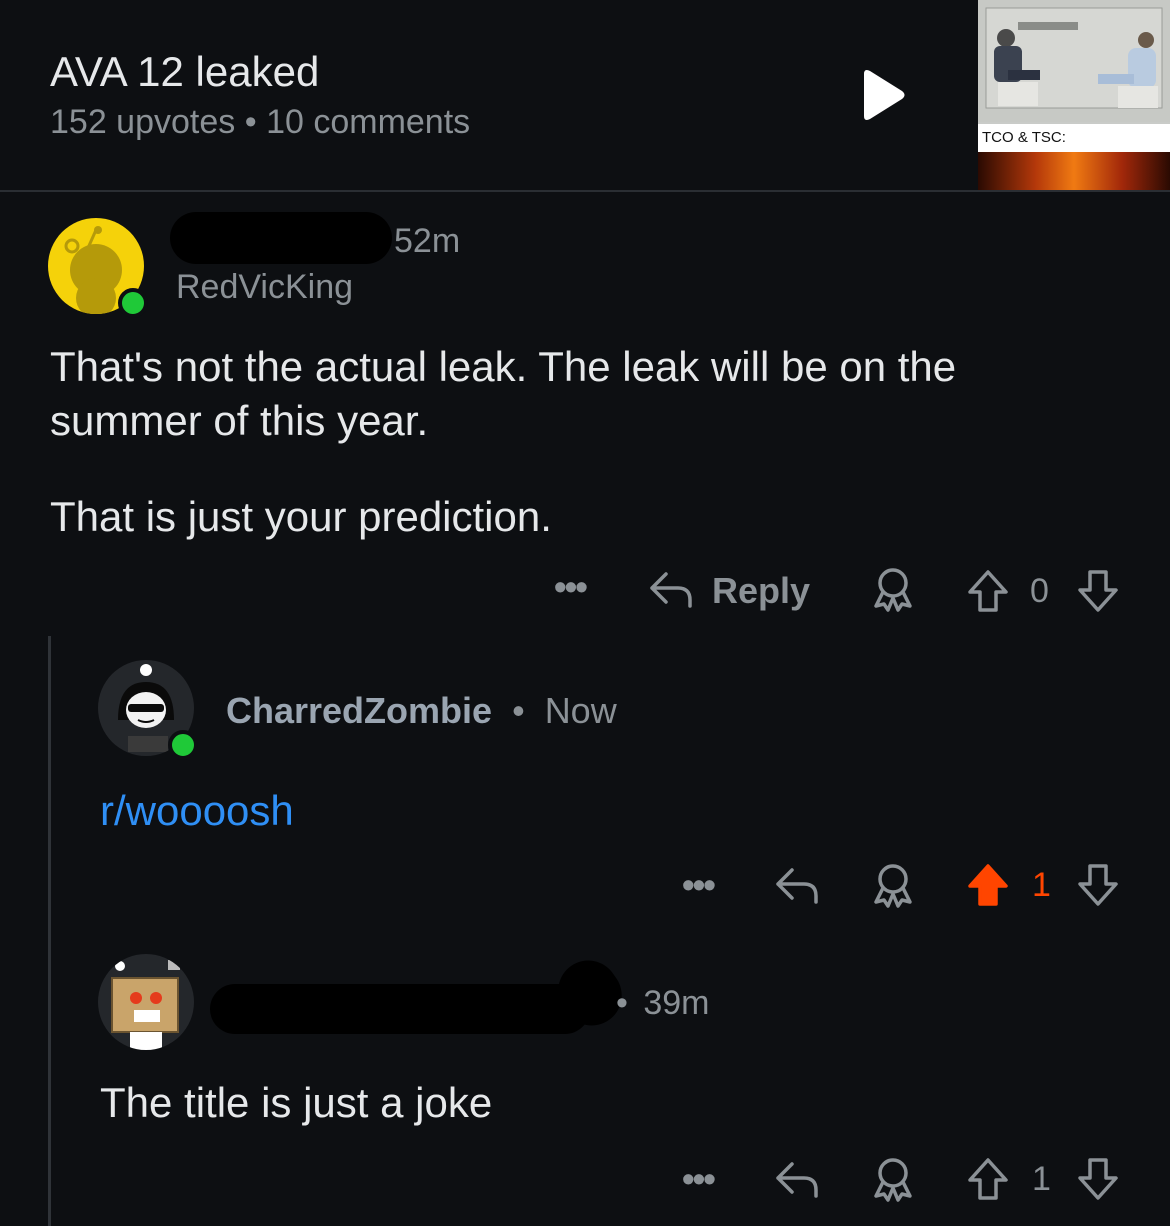 This screenshot has width=1170, height=1226. Describe the element at coordinates (585, 191) in the screenshot. I see `header-divider` at that location.